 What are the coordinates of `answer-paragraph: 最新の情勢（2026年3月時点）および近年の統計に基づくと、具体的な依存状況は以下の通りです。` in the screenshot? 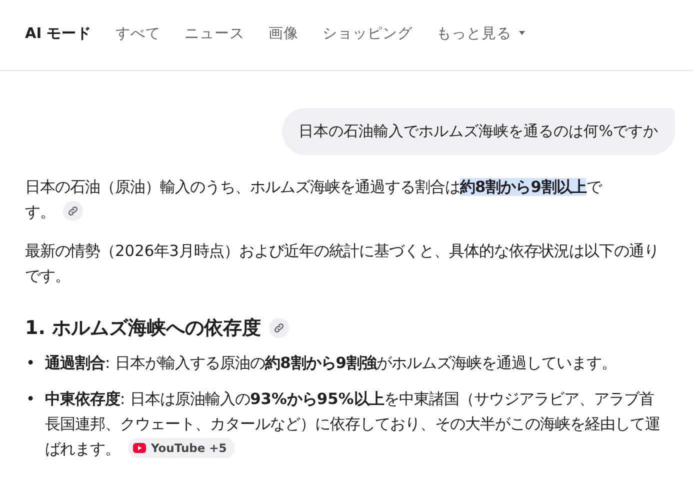 It's located at (342, 264).